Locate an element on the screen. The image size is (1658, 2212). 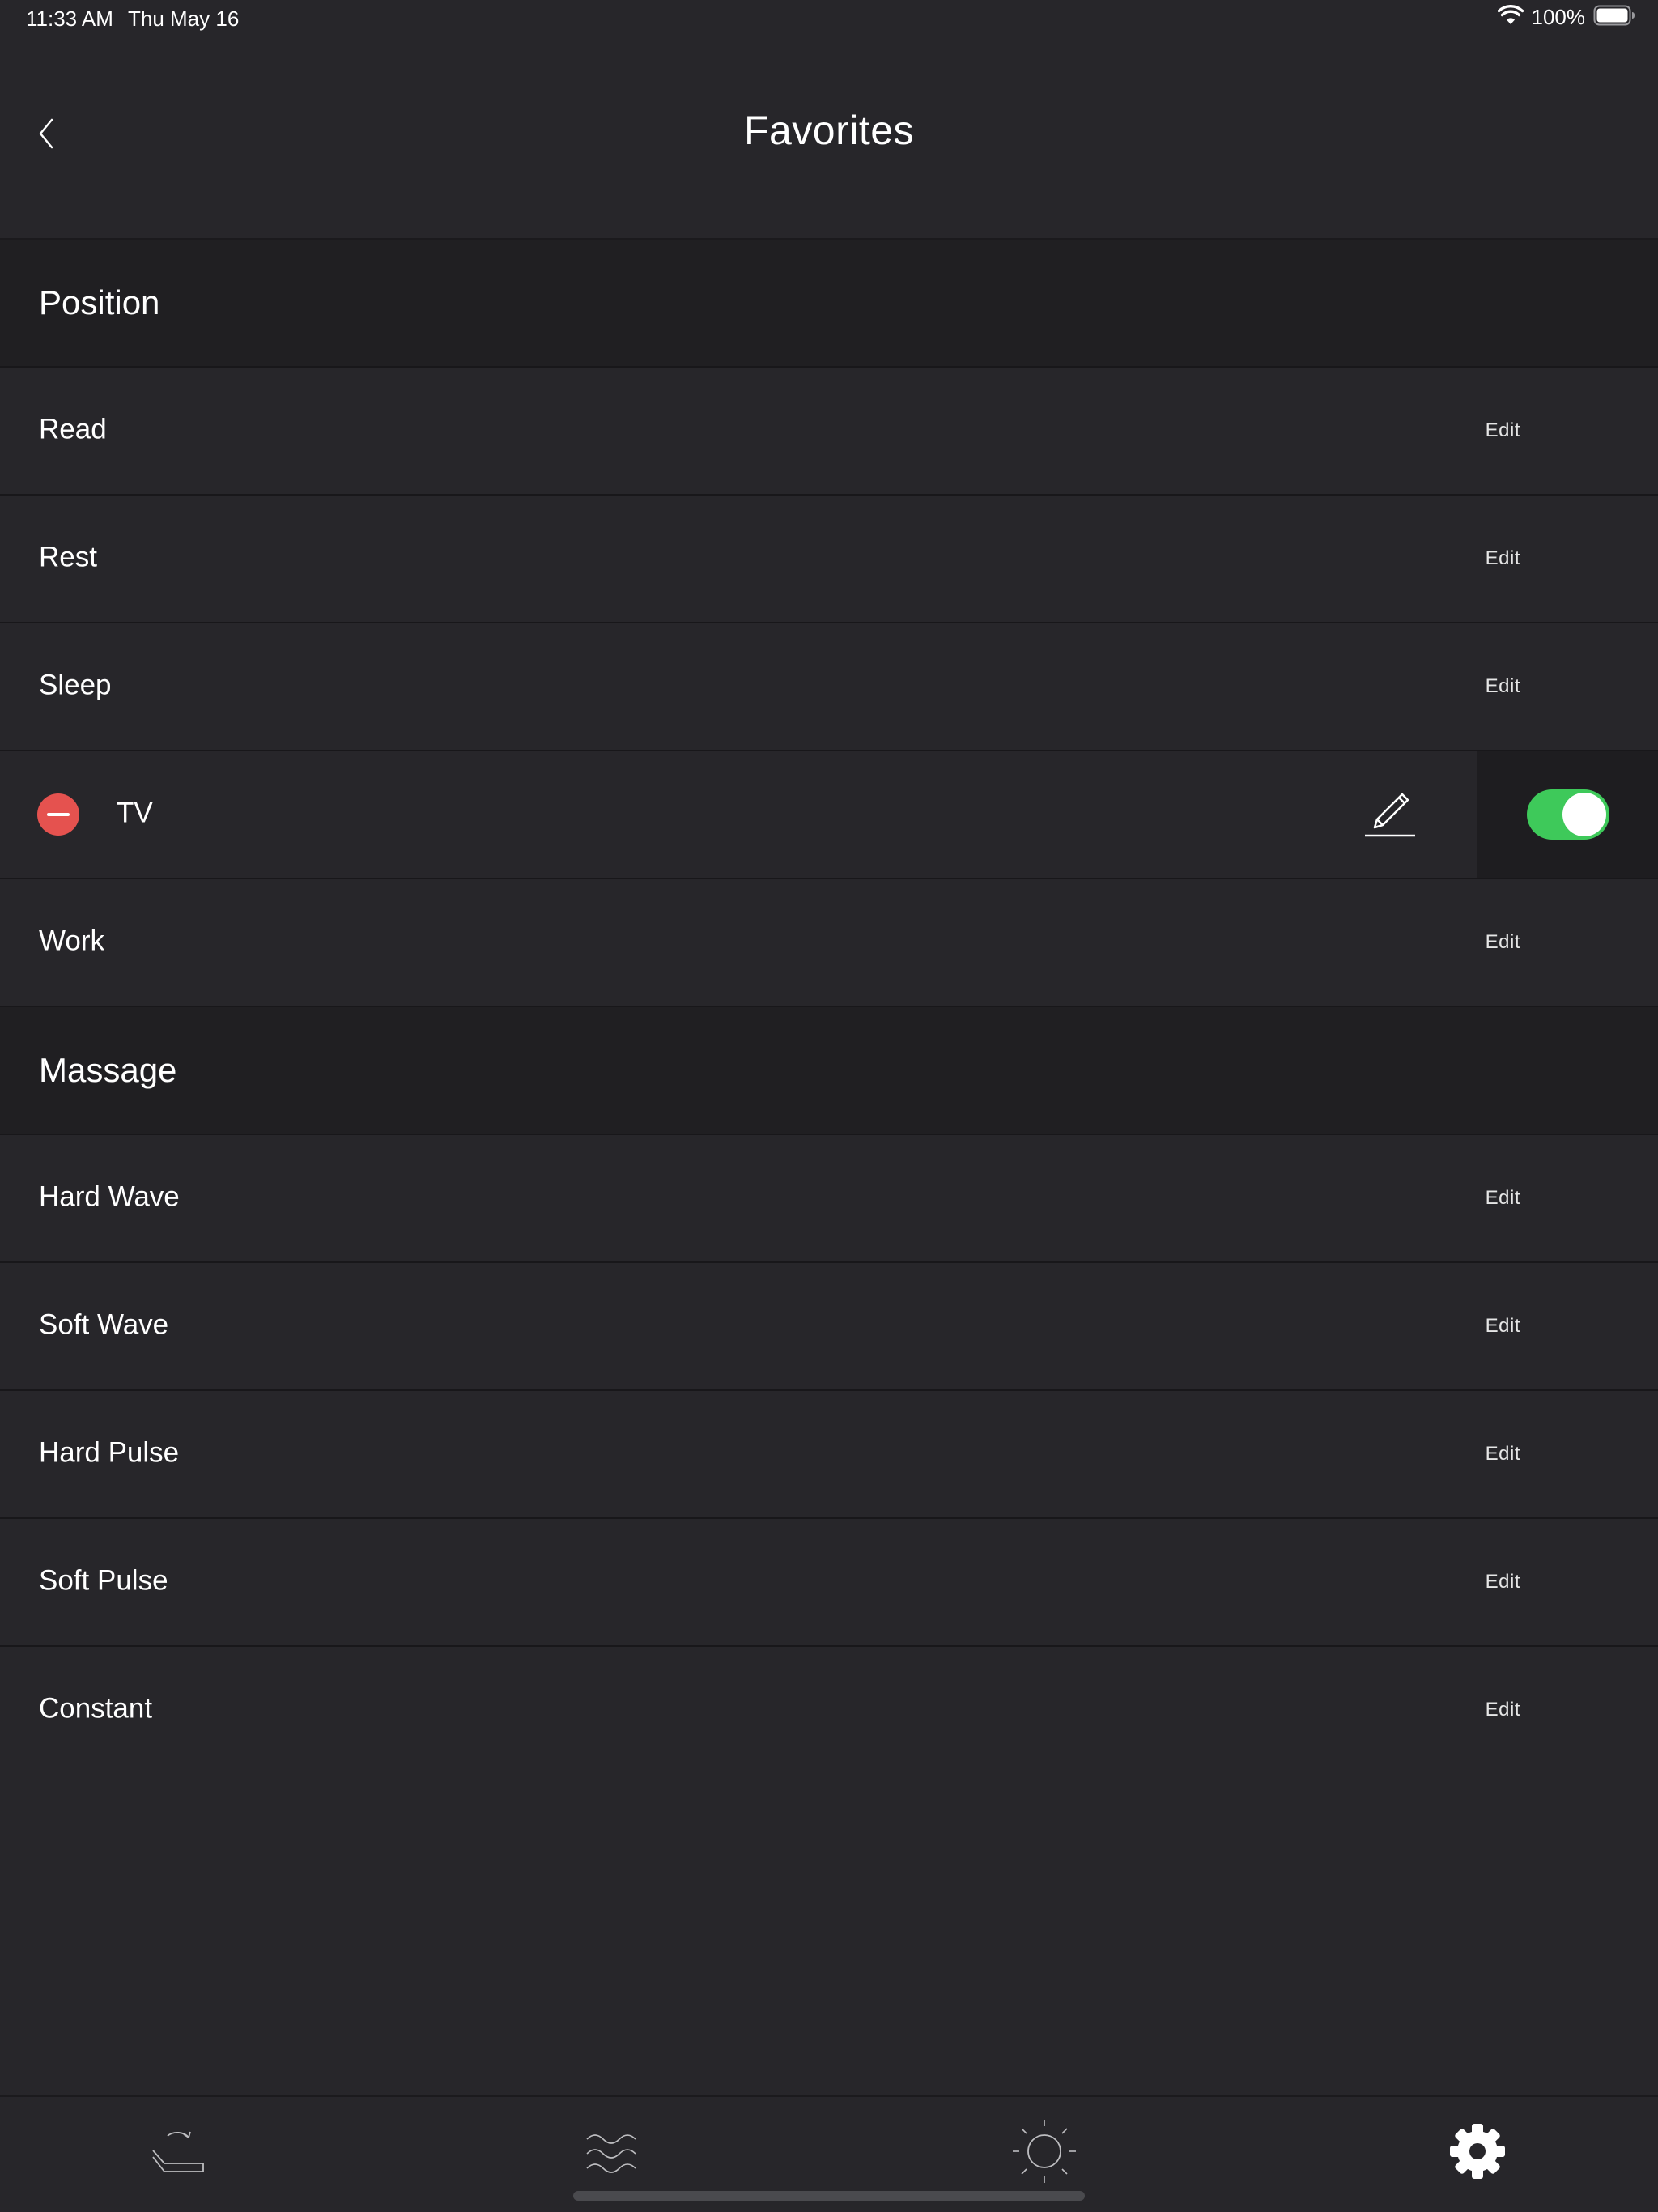
favorite-toggle is located at coordinates (1568, 815).